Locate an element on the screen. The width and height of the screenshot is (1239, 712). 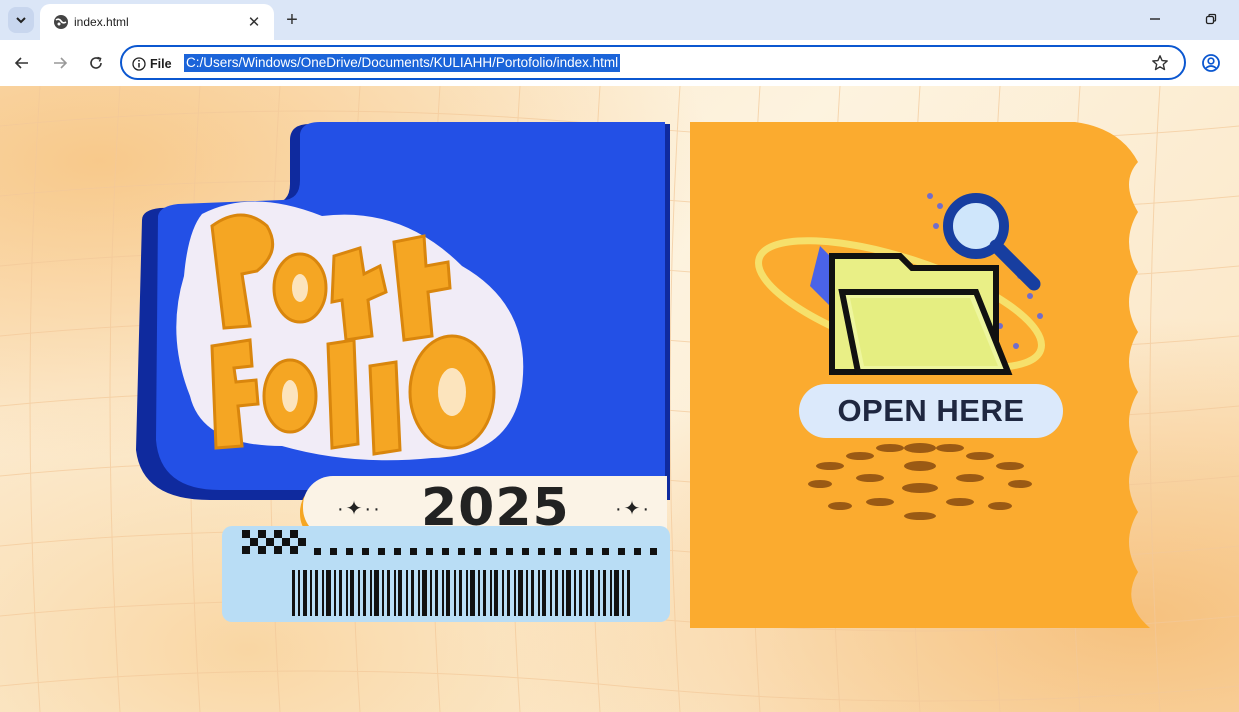
info-icon is located at coordinates (139, 63).